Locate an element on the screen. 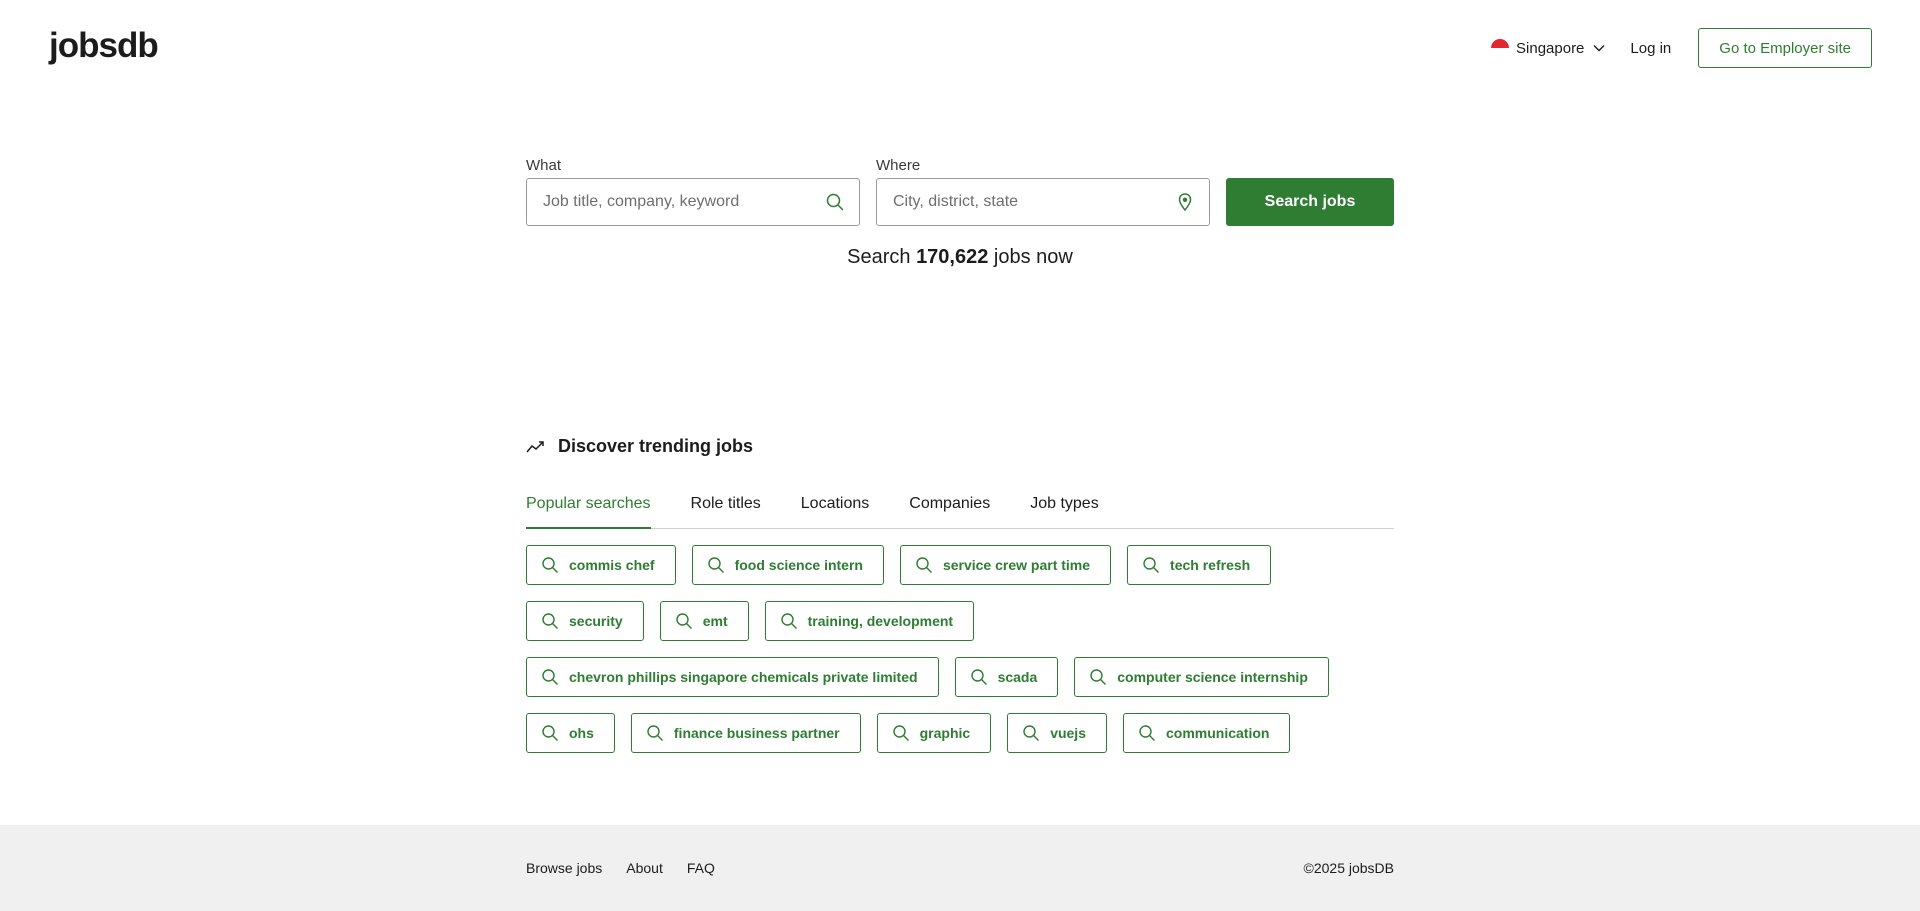  location-pin-icon is located at coordinates (1185, 202).